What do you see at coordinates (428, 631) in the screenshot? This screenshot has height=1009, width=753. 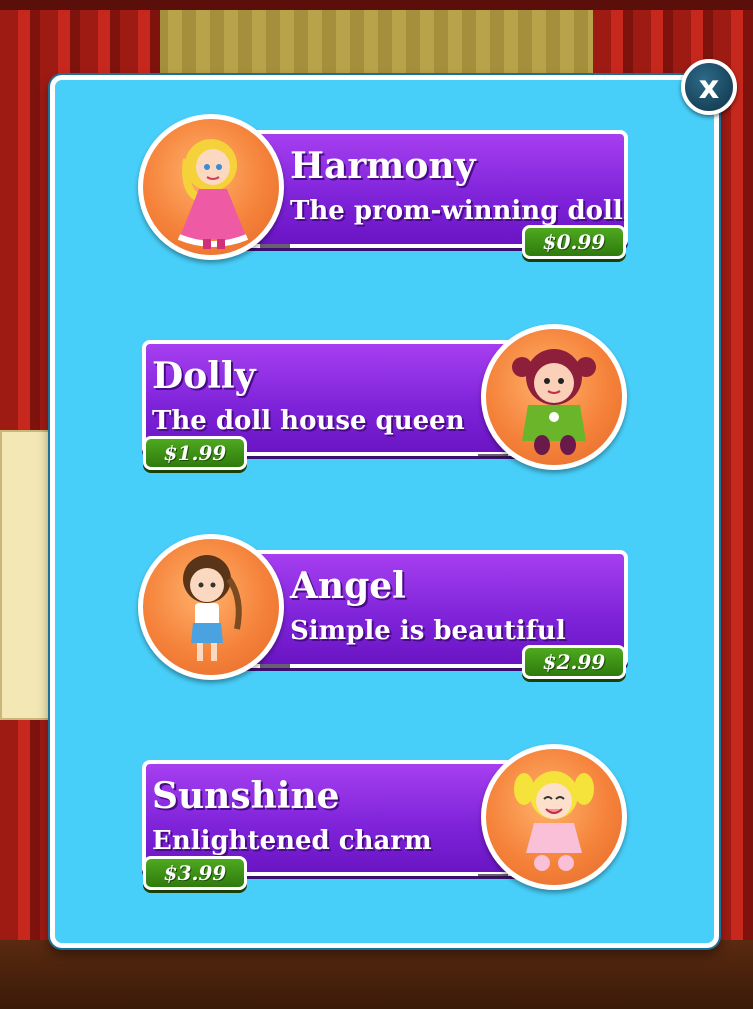 I see `item-tagline: Simple is beautiful` at bounding box center [428, 631].